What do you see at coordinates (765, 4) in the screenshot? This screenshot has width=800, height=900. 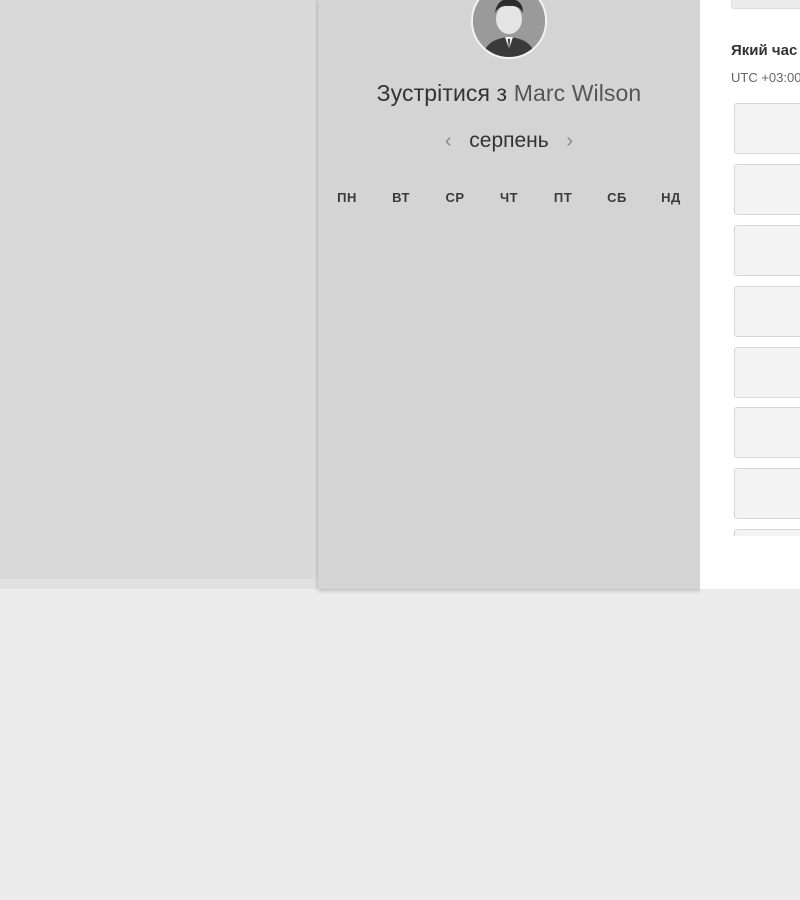 I see `top-action-button` at bounding box center [765, 4].